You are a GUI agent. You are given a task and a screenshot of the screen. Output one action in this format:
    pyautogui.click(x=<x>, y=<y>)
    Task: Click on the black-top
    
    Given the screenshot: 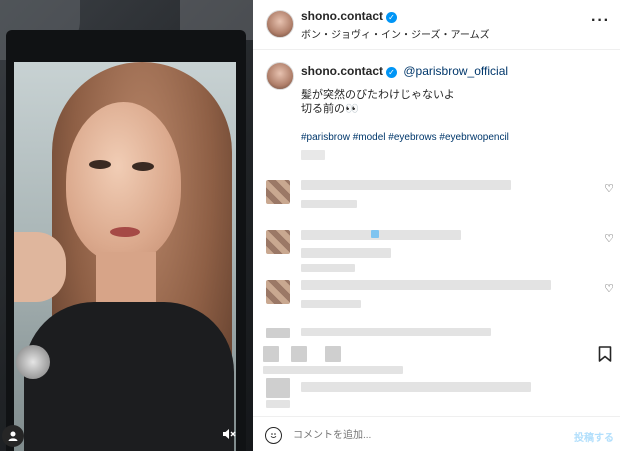 What is the action you would take?
    pyautogui.click(x=129, y=376)
    